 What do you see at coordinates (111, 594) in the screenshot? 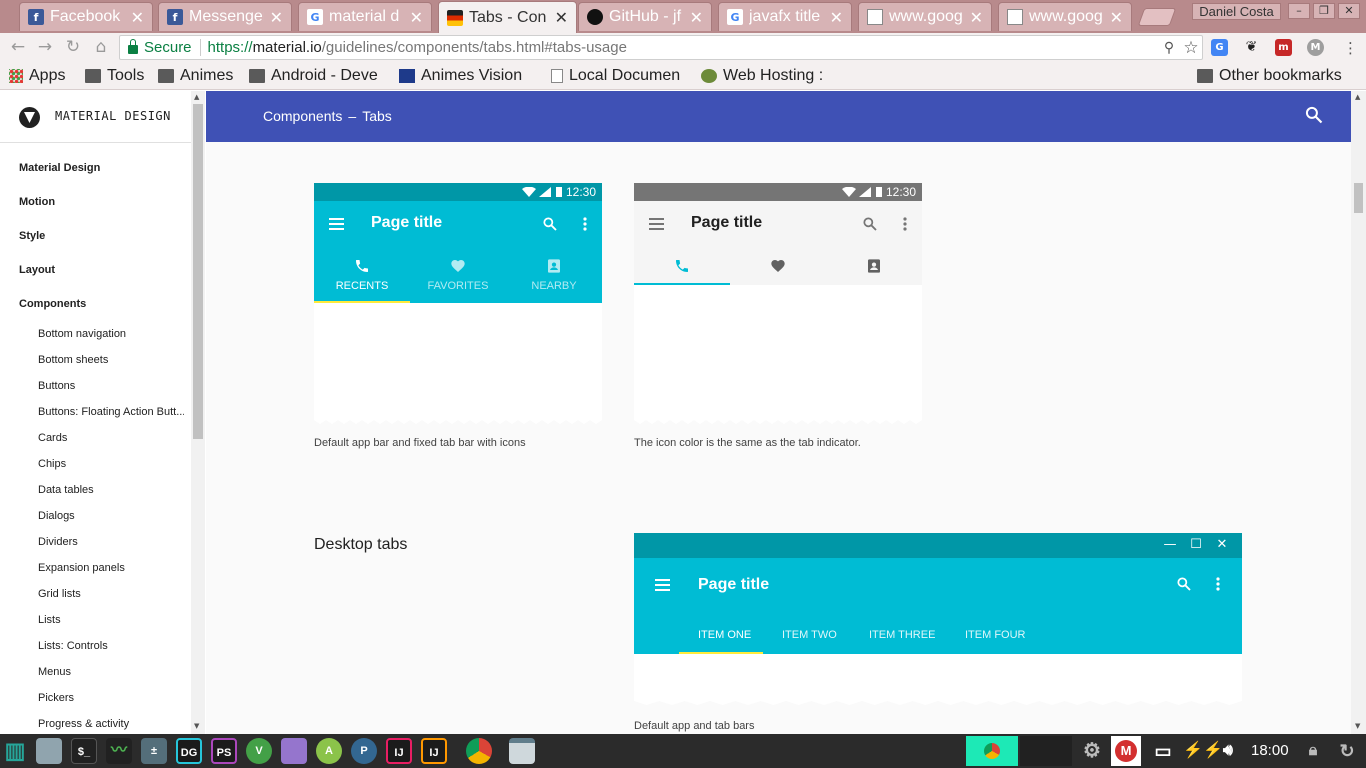
I see `nav-grid-lists: Grid lists` at bounding box center [111, 594].